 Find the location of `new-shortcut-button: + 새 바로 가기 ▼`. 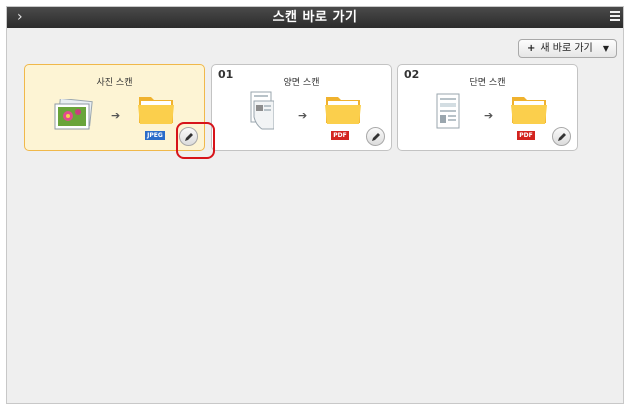

new-shortcut-button: + 새 바로 가기 ▼ is located at coordinates (567, 48).